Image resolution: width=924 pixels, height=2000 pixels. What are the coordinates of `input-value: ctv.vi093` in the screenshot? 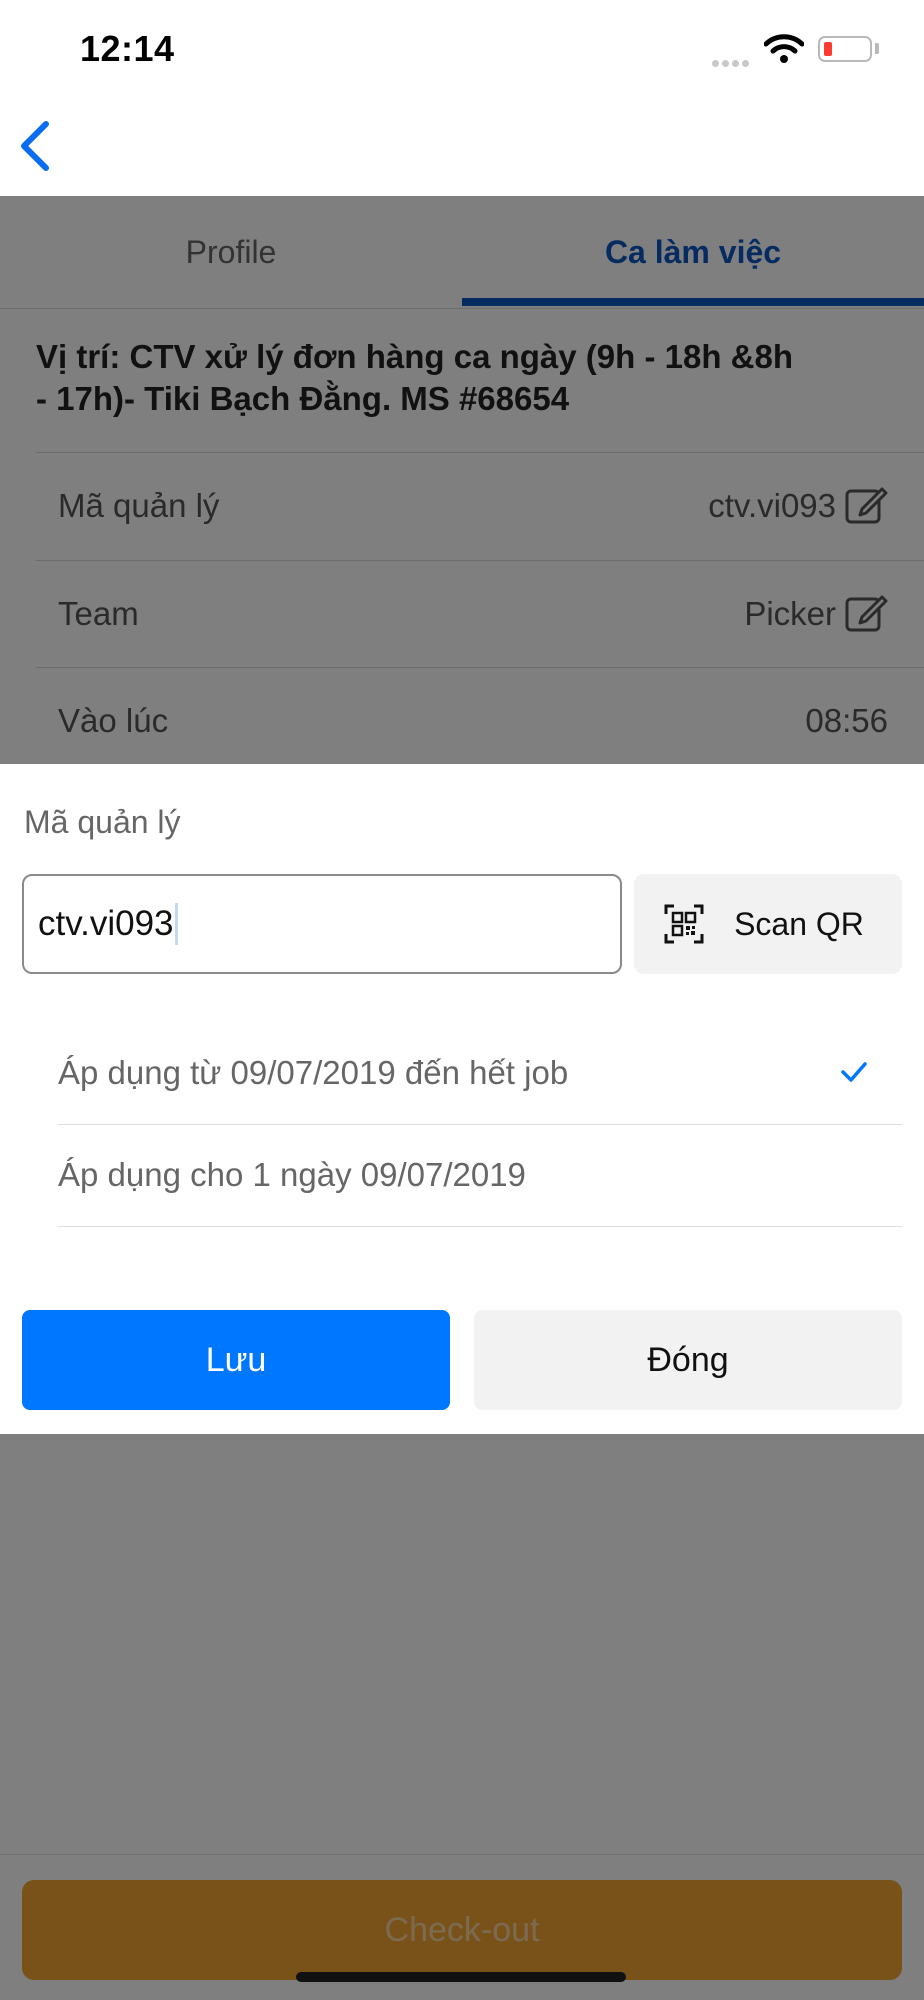 It's located at (106, 923).